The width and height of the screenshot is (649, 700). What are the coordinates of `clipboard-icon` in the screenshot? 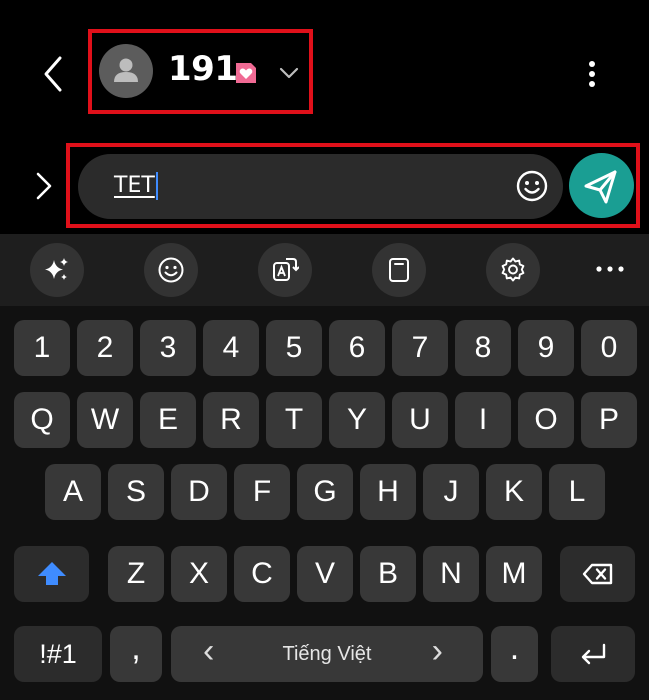 It's located at (399, 270).